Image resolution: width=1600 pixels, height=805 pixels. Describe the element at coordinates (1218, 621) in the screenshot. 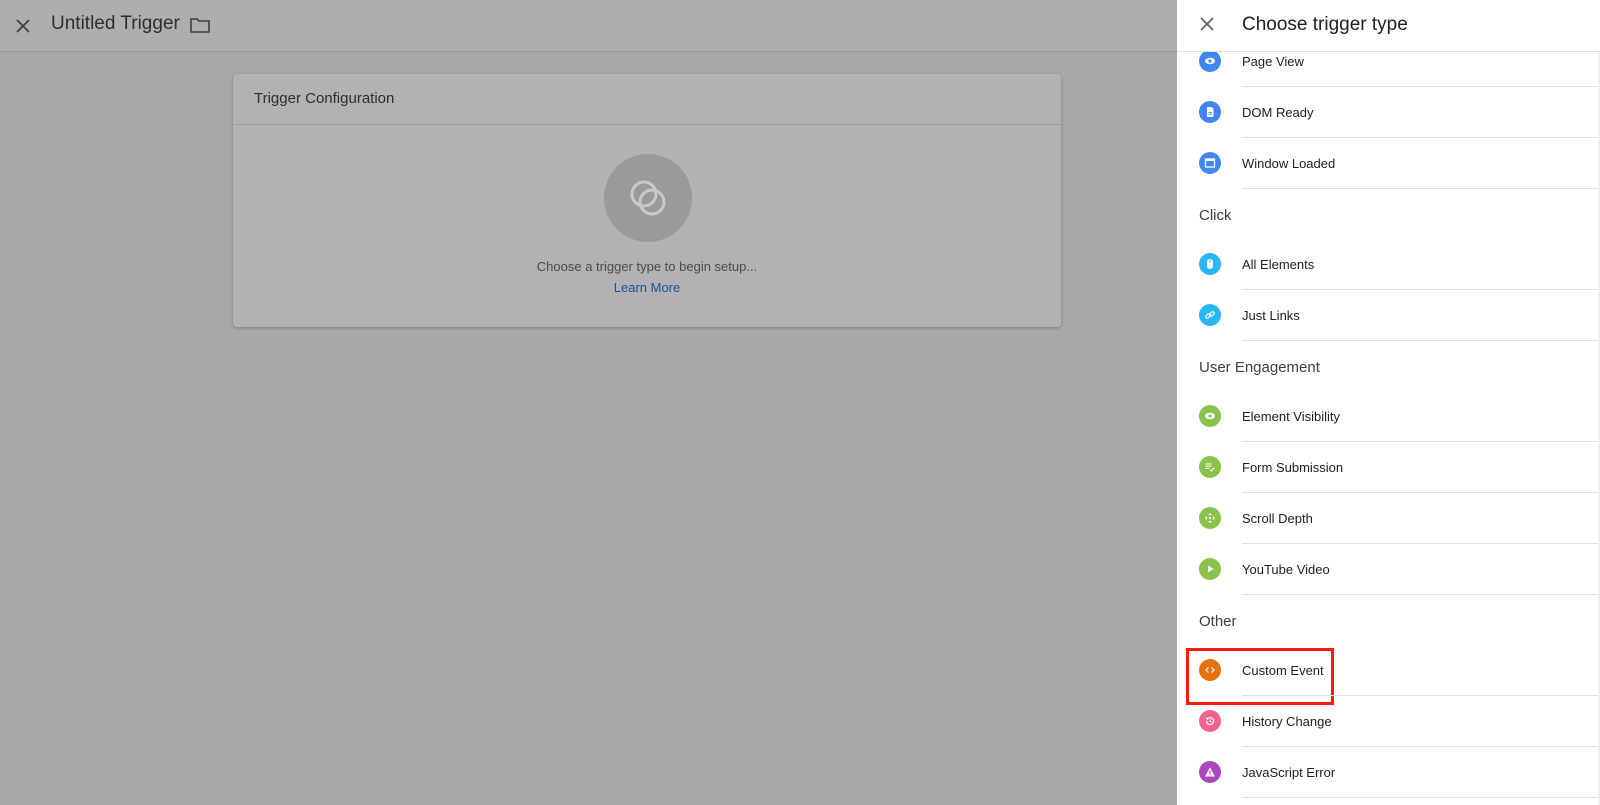

I see `section-other: Other` at that location.